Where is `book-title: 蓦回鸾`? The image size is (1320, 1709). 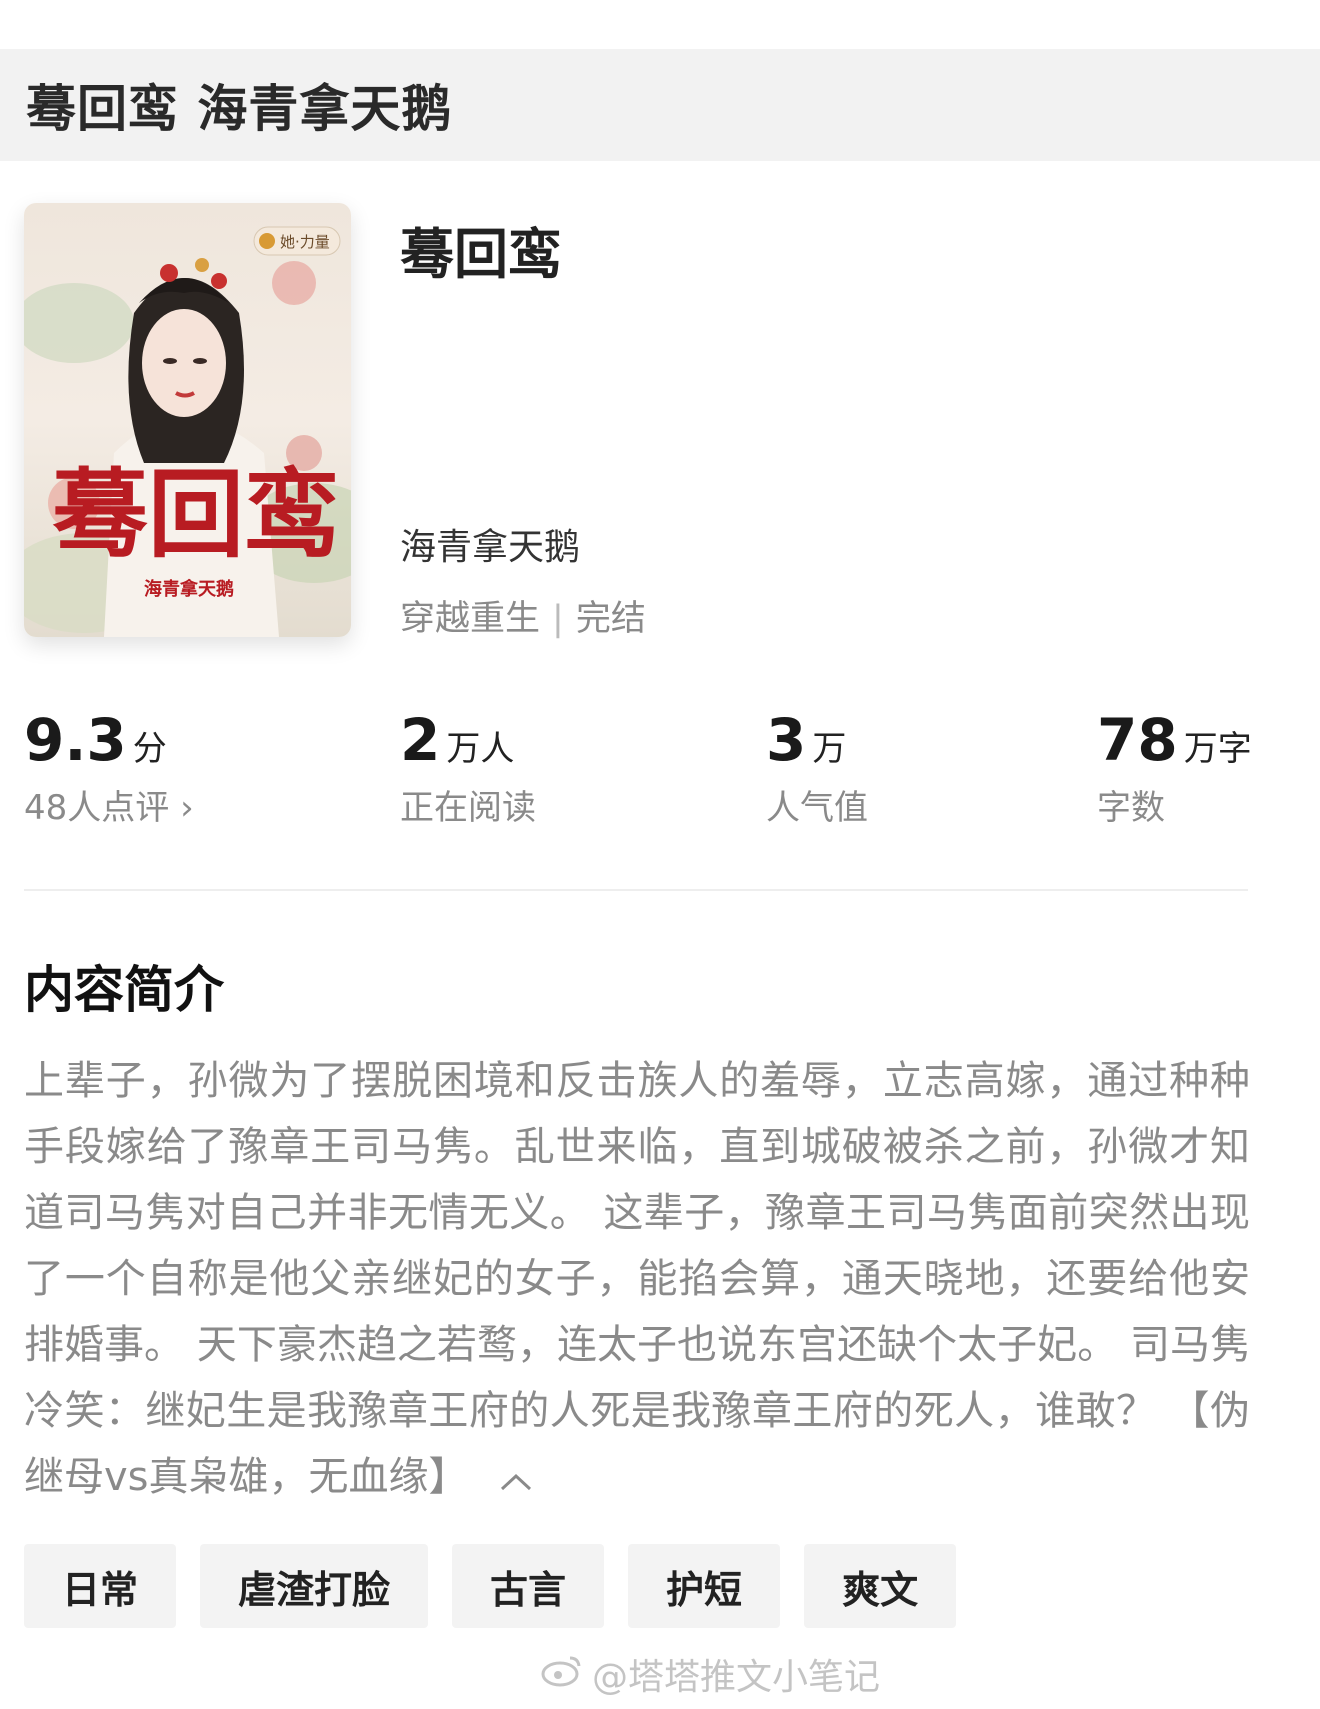
book-title: 蓦回鸾 is located at coordinates (481, 254).